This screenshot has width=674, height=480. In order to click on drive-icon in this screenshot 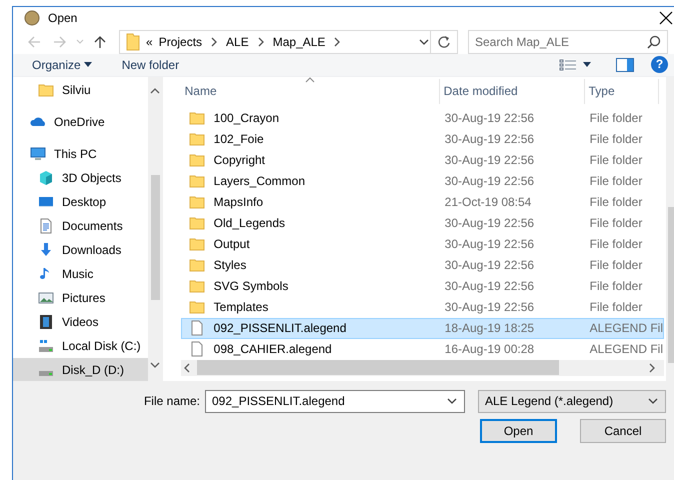, I will do `click(46, 346)`.